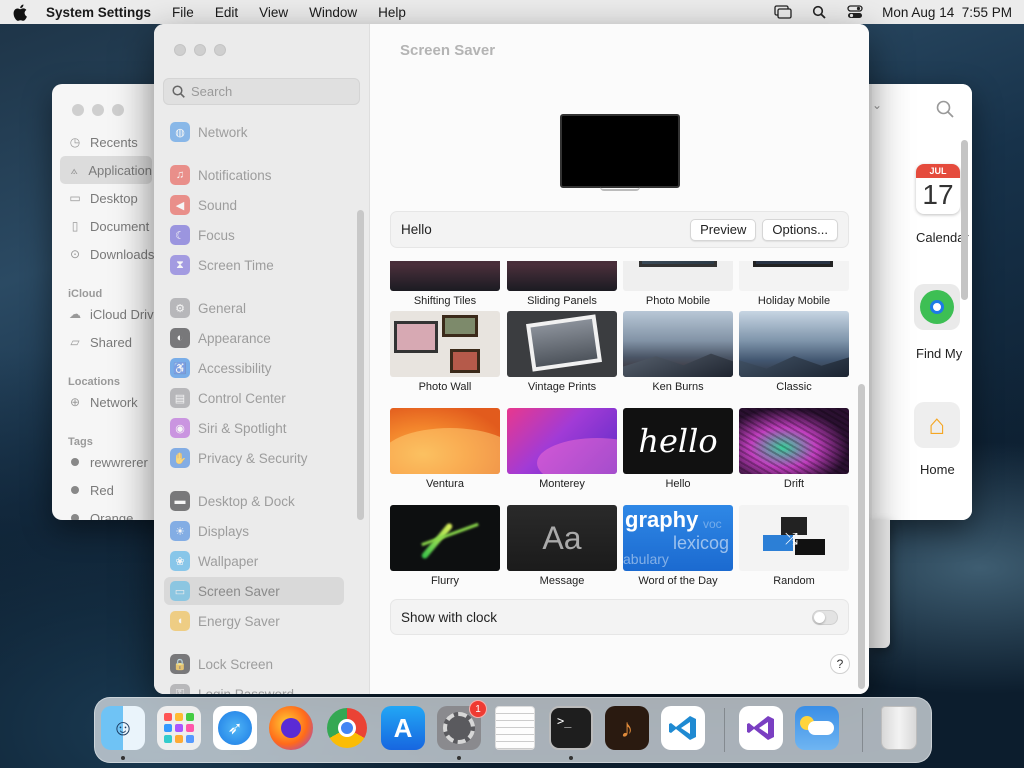 This screenshot has height=768, width=1024. I want to click on sidebar-item-screen-saver: ▭ Screen Saver, so click(254, 591).